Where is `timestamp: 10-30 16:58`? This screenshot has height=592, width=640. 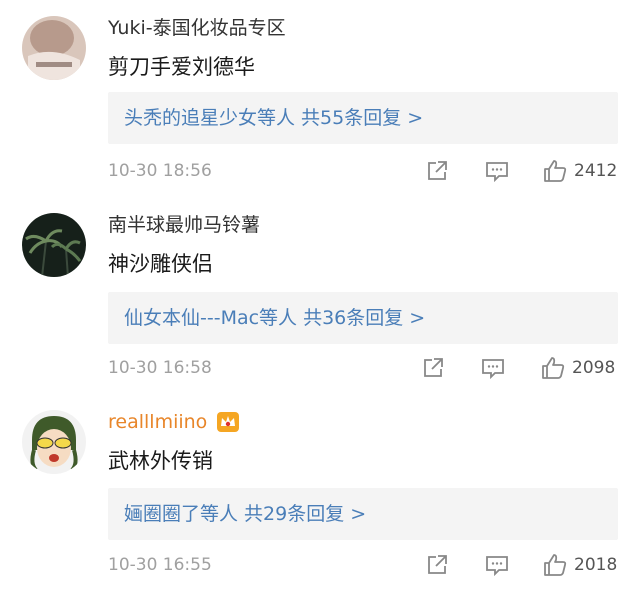 timestamp: 10-30 16:58 is located at coordinates (160, 368).